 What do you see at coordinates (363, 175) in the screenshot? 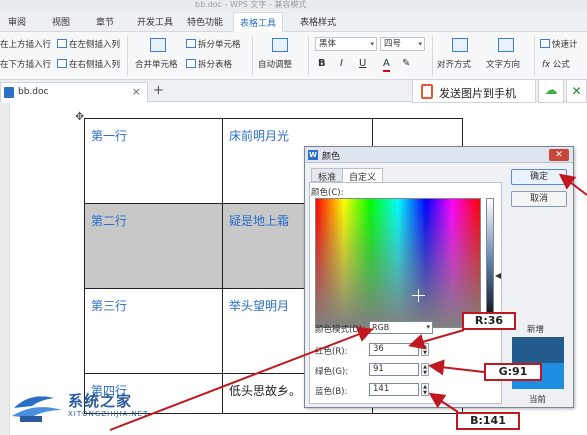
I see `tab-custom: 自定义` at bounding box center [363, 175].